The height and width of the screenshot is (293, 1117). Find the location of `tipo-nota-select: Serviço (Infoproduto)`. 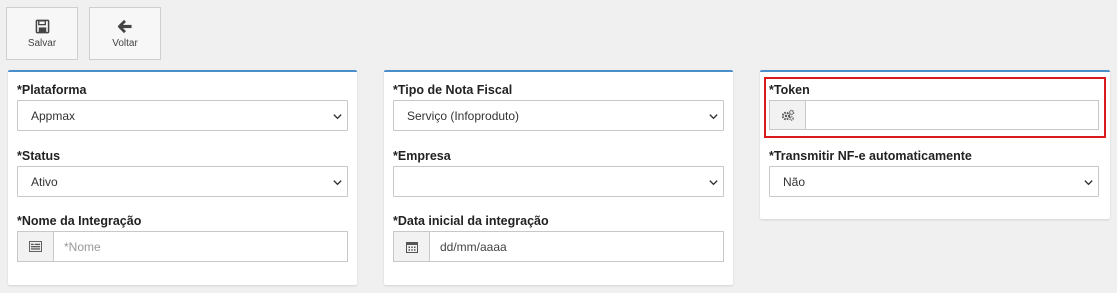

tipo-nota-select: Serviço (Infoproduto) is located at coordinates (558, 115).